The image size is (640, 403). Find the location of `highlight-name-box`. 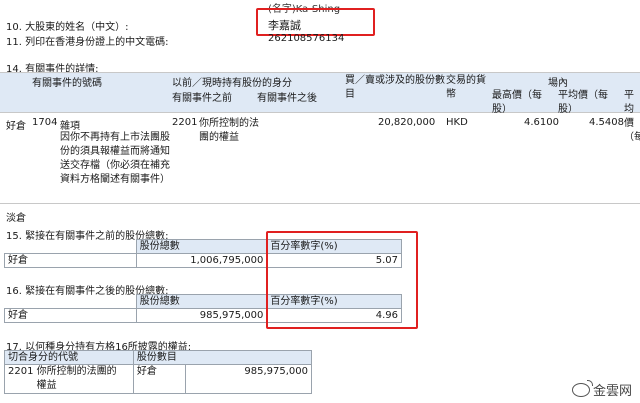

highlight-name-box is located at coordinates (315, 22).